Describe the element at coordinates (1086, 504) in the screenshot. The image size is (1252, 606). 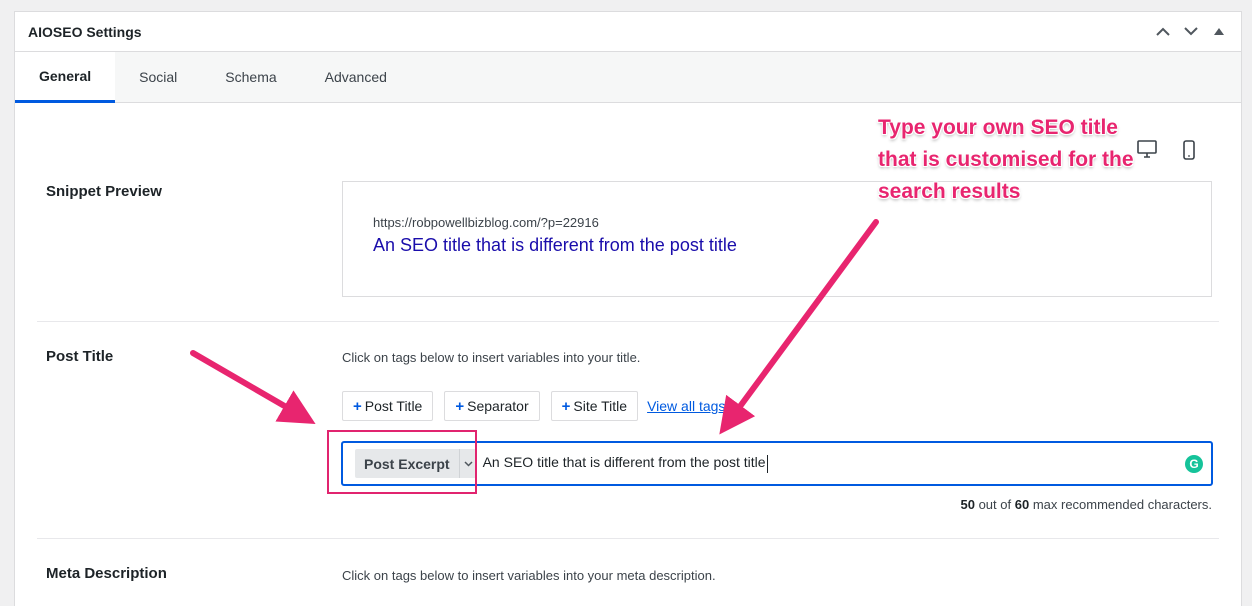
I see `character-count: 50 out of 60 max recommended characters.` at that location.